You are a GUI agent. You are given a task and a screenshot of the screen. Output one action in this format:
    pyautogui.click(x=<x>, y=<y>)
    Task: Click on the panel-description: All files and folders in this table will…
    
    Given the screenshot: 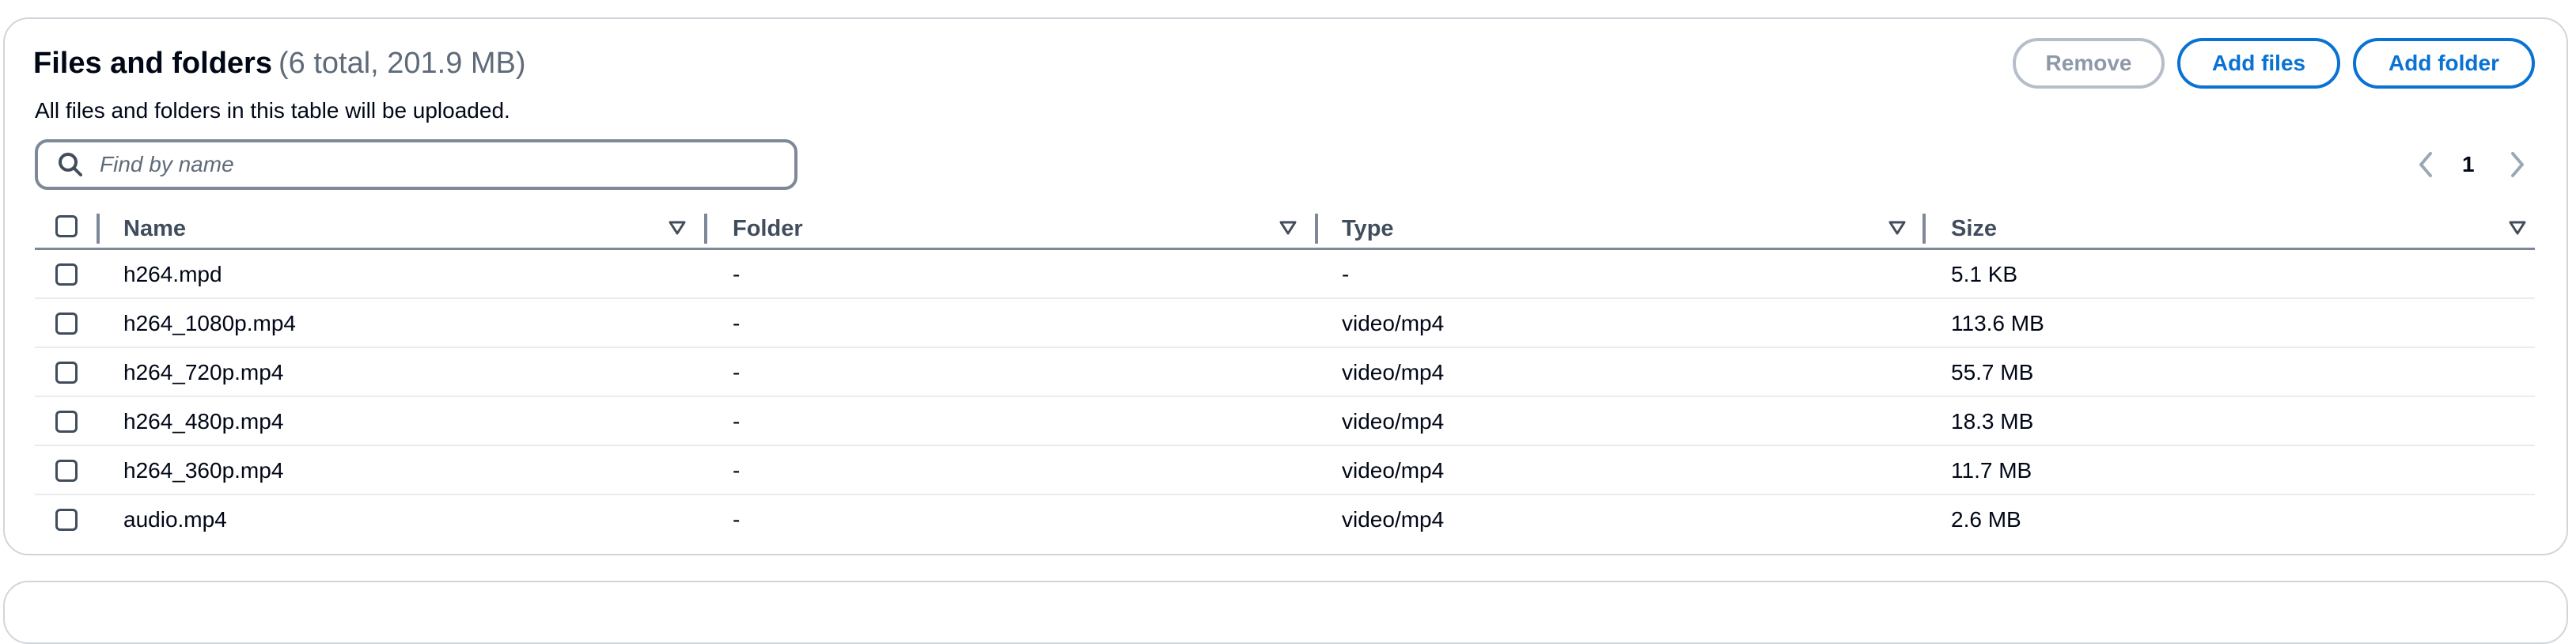 What is the action you would take?
    pyautogui.click(x=272, y=110)
    